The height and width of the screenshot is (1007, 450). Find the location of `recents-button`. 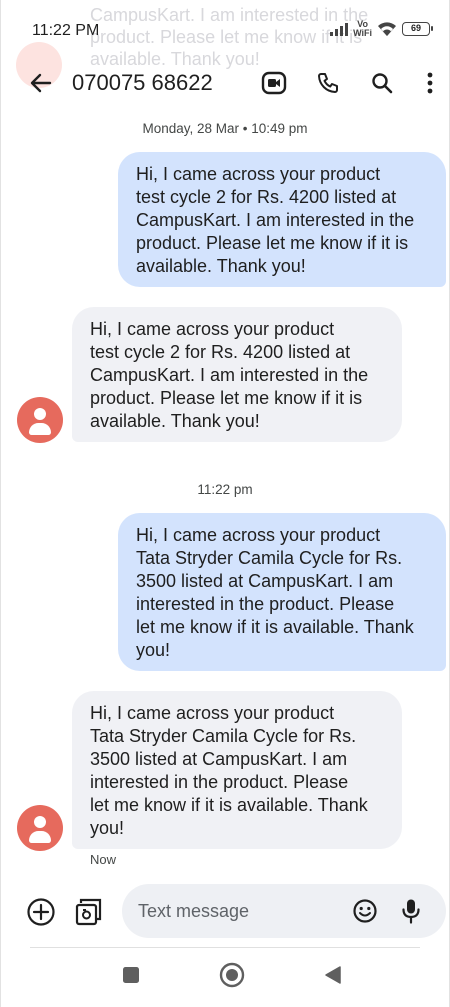

recents-button is located at coordinates (131, 975).